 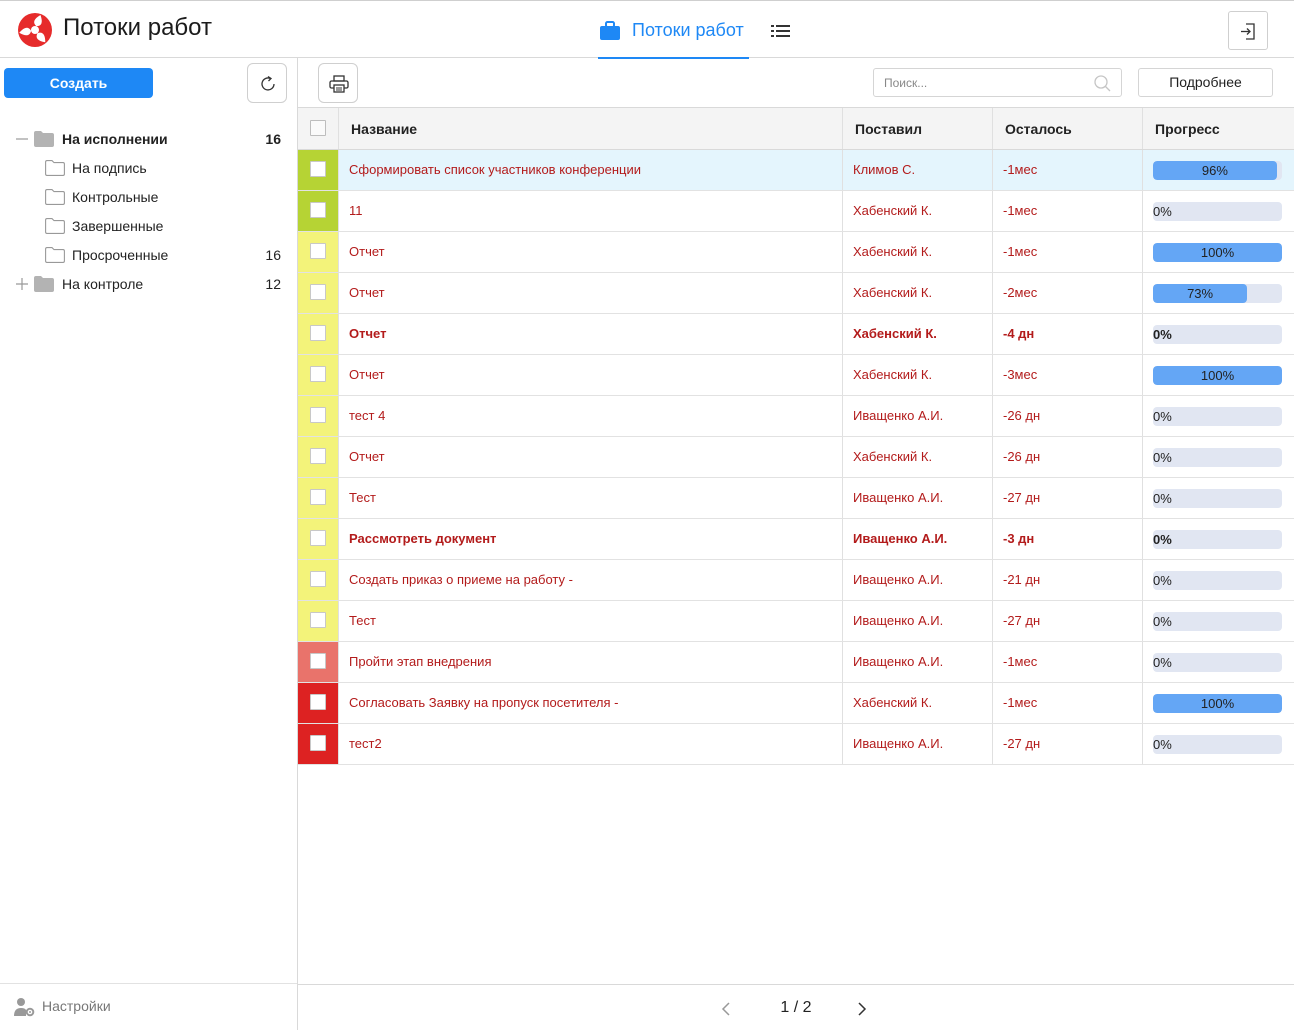 I want to click on user-settings-icon, so click(x=24, y=1007).